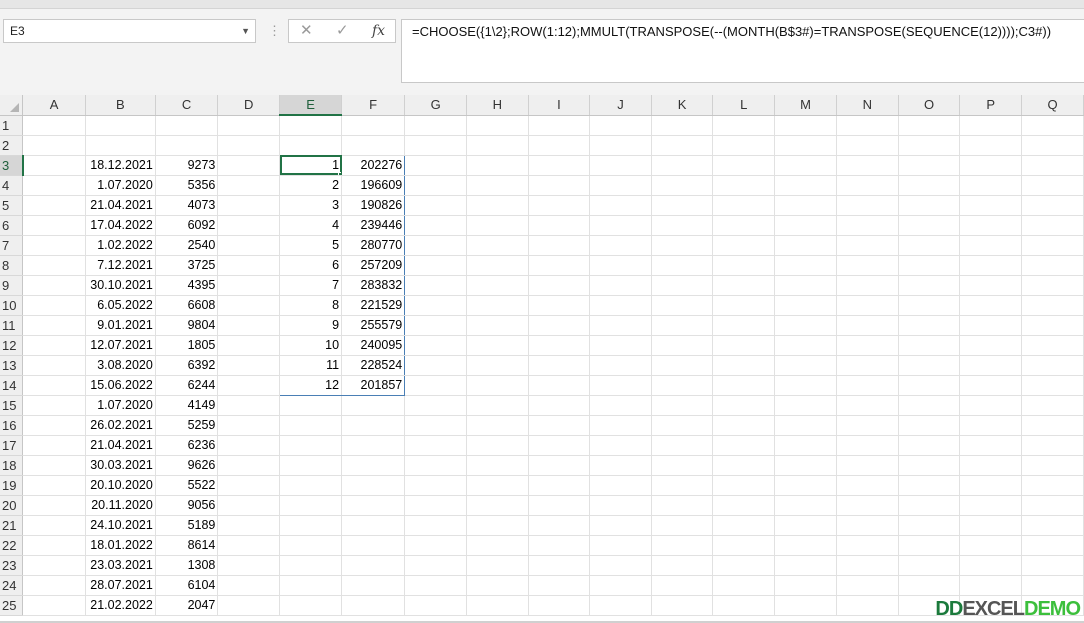 This screenshot has height=623, width=1084. What do you see at coordinates (744, 385) in the screenshot?
I see `cell-l14` at bounding box center [744, 385].